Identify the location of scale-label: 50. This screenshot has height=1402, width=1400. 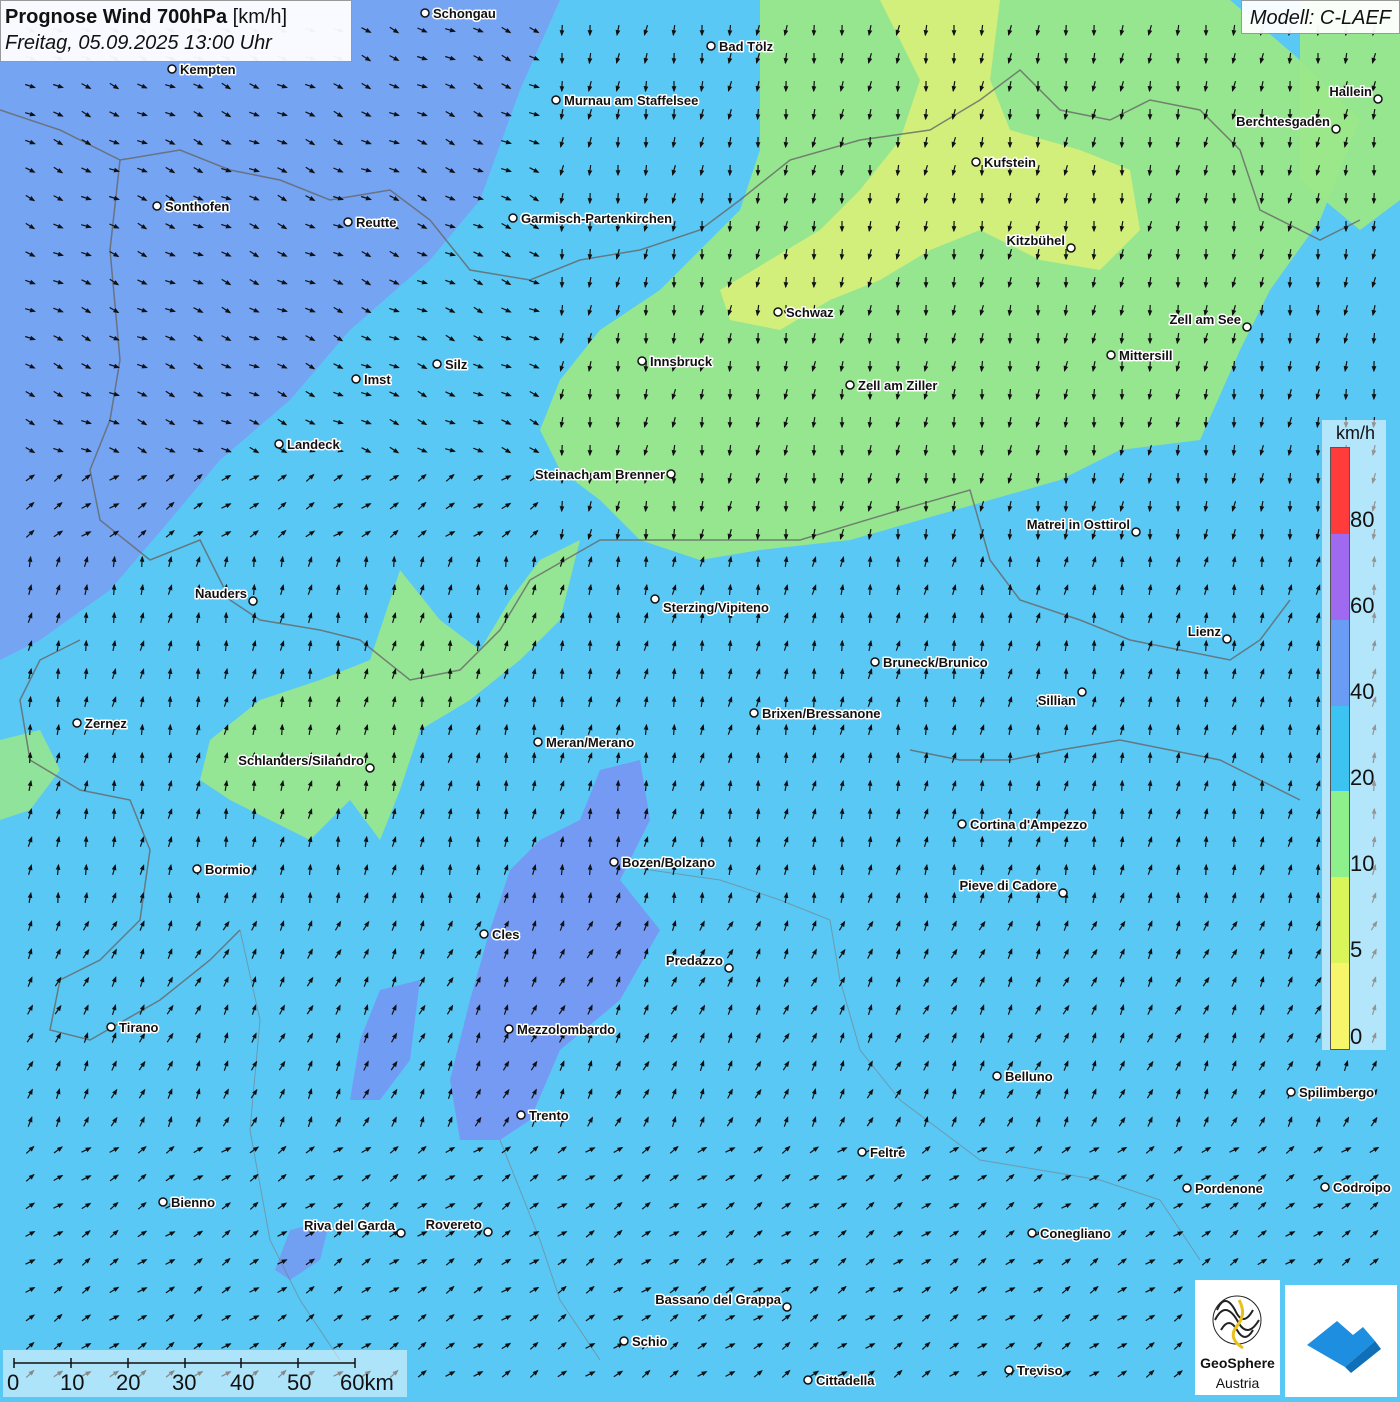
(299, 1383).